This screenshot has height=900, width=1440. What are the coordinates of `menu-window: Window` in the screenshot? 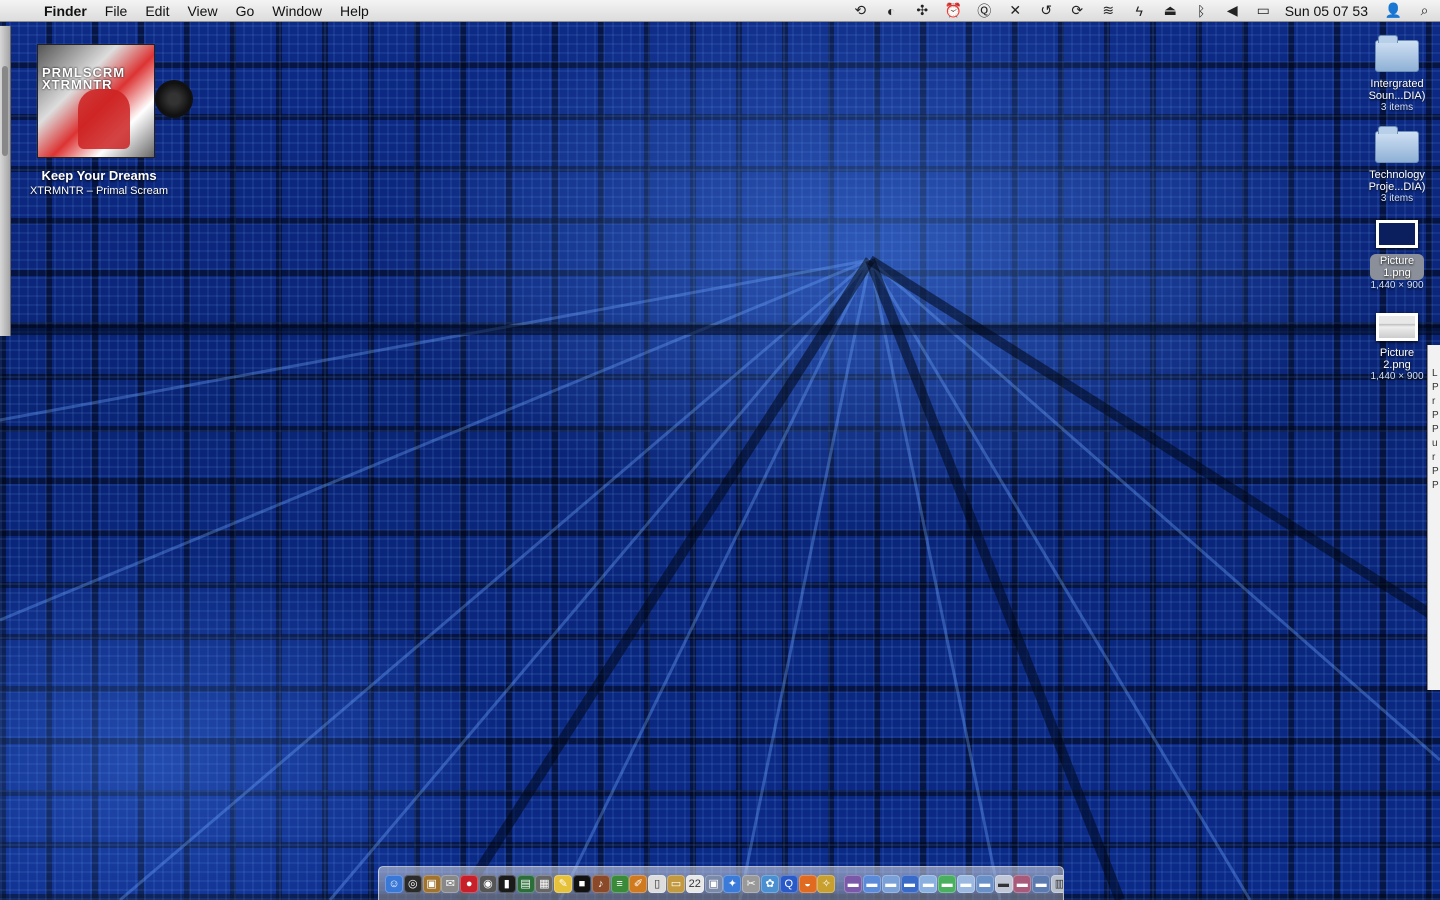 It's located at (297, 11).